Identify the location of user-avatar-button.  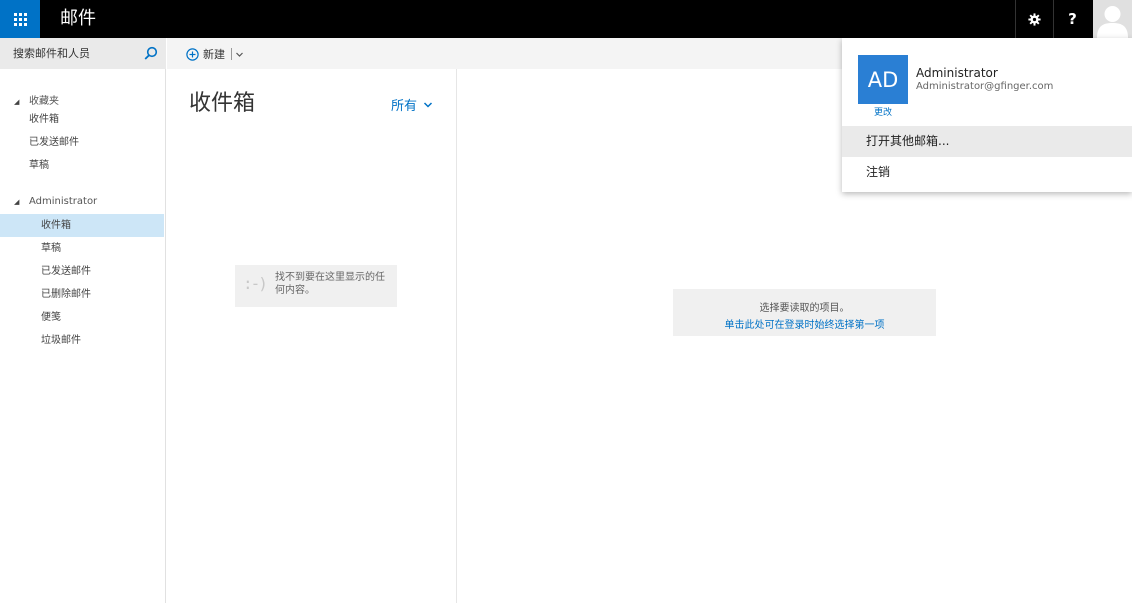
(1112, 19).